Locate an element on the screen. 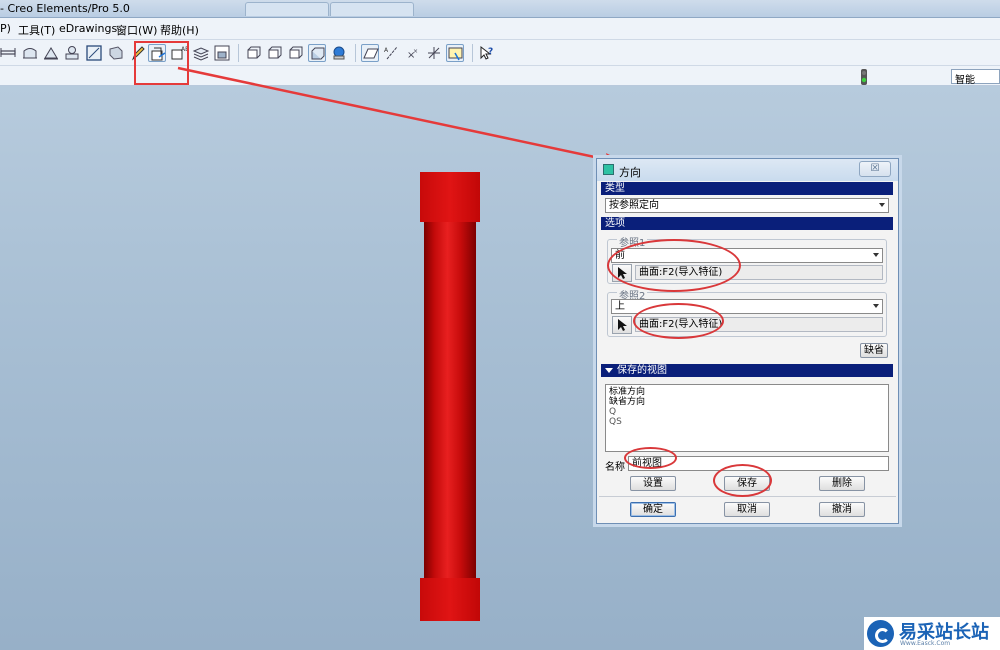 This screenshot has width=1000, height=650. options-section-header: 选项 is located at coordinates (747, 223).